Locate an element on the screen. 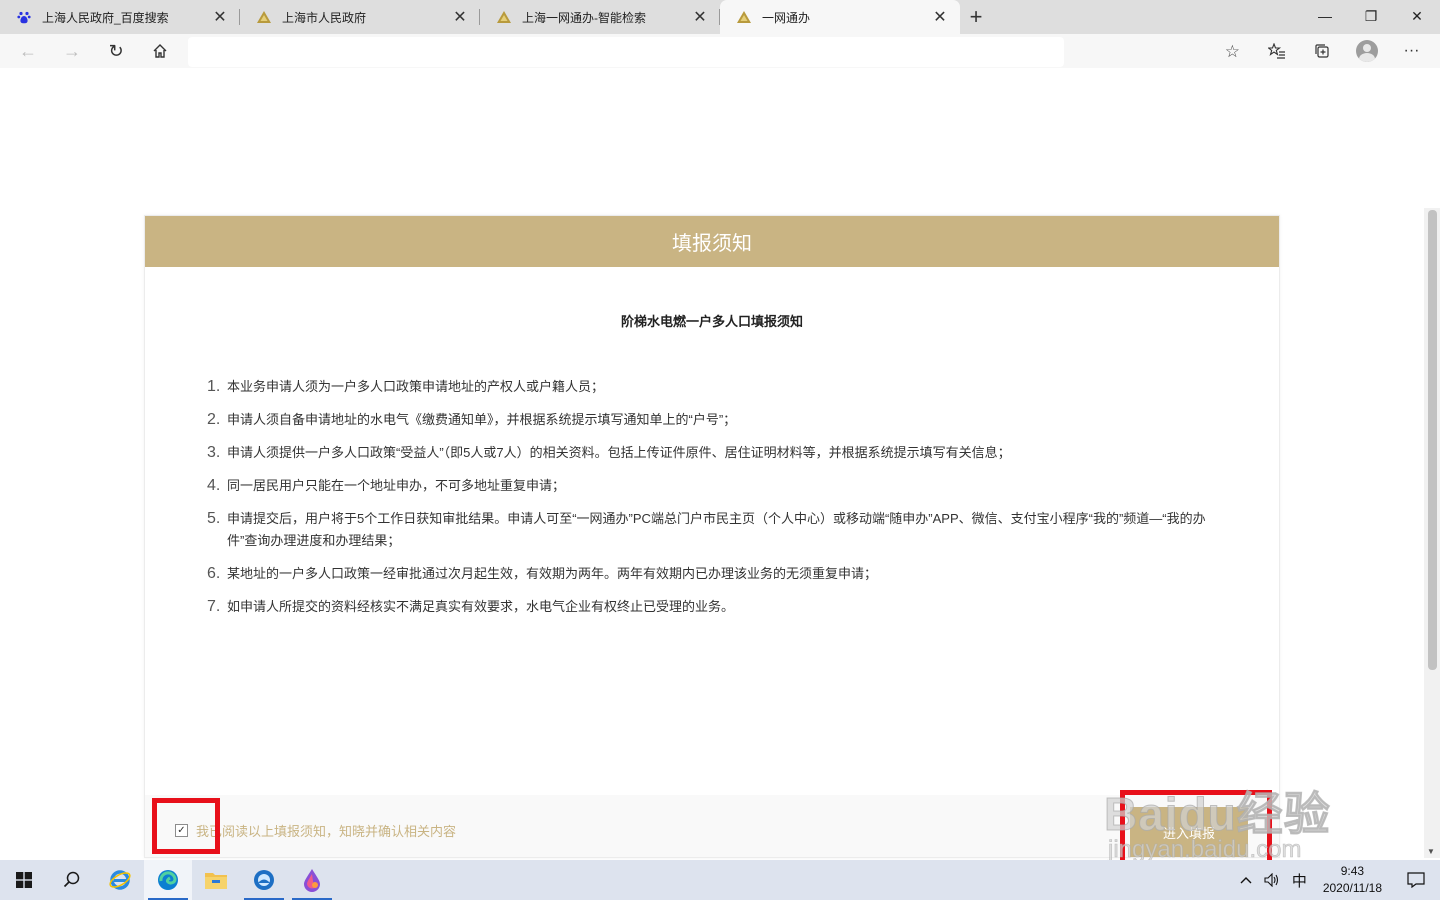 The height and width of the screenshot is (900, 1440). tab-yiwangtongban-search: 上海一网通办-智能检索 ✕ is located at coordinates (600, 17).